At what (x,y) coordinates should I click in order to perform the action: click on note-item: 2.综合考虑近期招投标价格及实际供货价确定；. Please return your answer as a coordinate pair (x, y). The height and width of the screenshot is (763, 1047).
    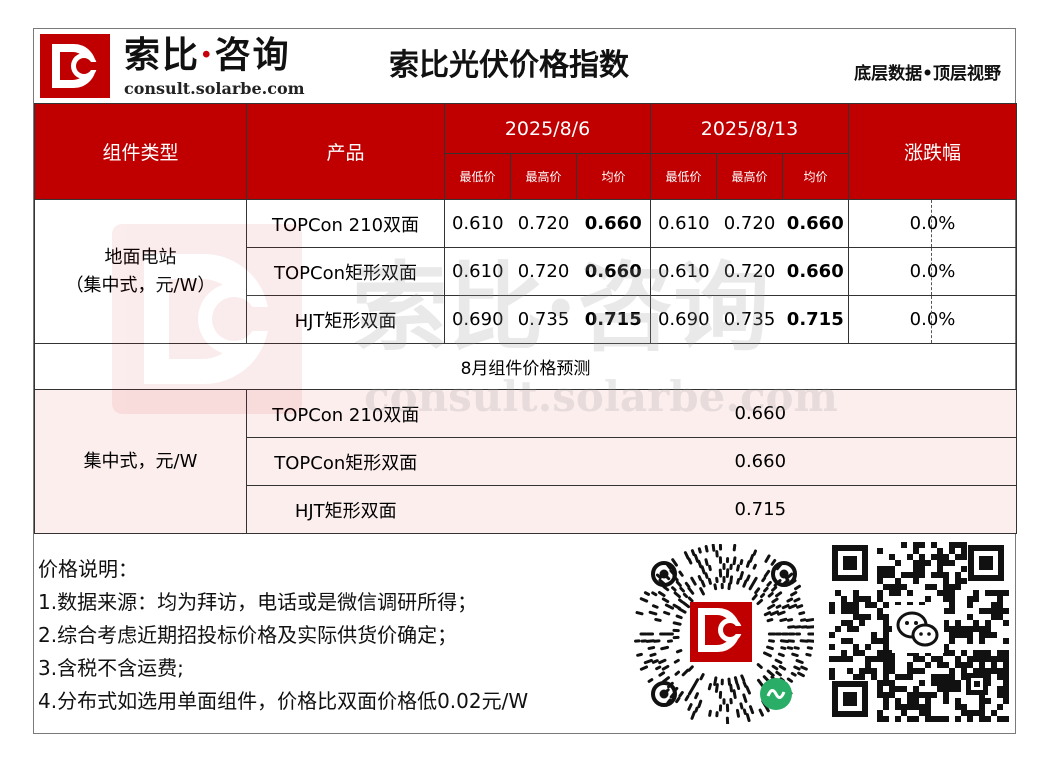
    Looking at the image, I should click on (248, 635).